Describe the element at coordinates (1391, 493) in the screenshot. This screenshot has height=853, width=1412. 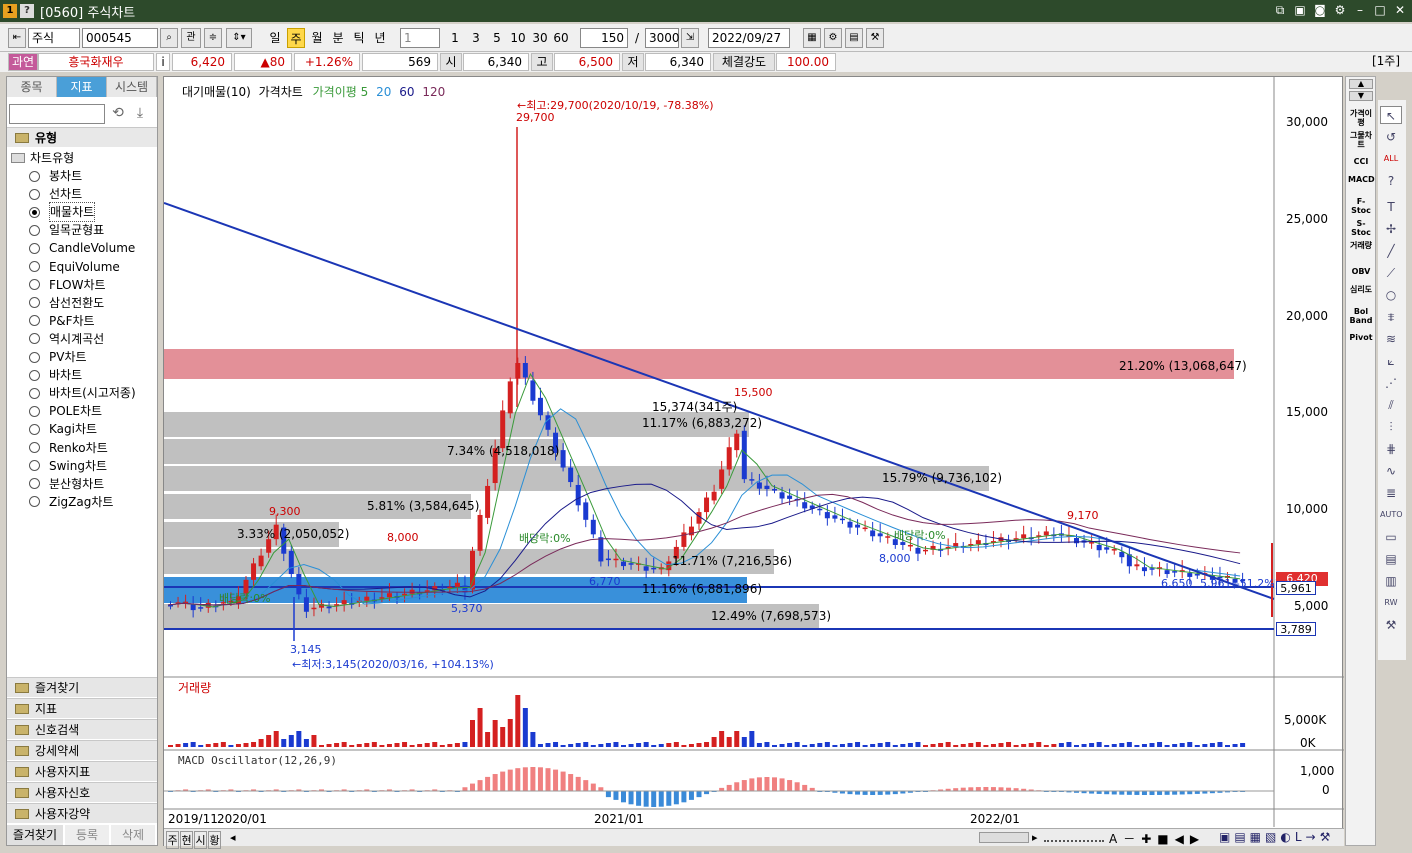
I see `steps-tool-icon: ≣` at that location.